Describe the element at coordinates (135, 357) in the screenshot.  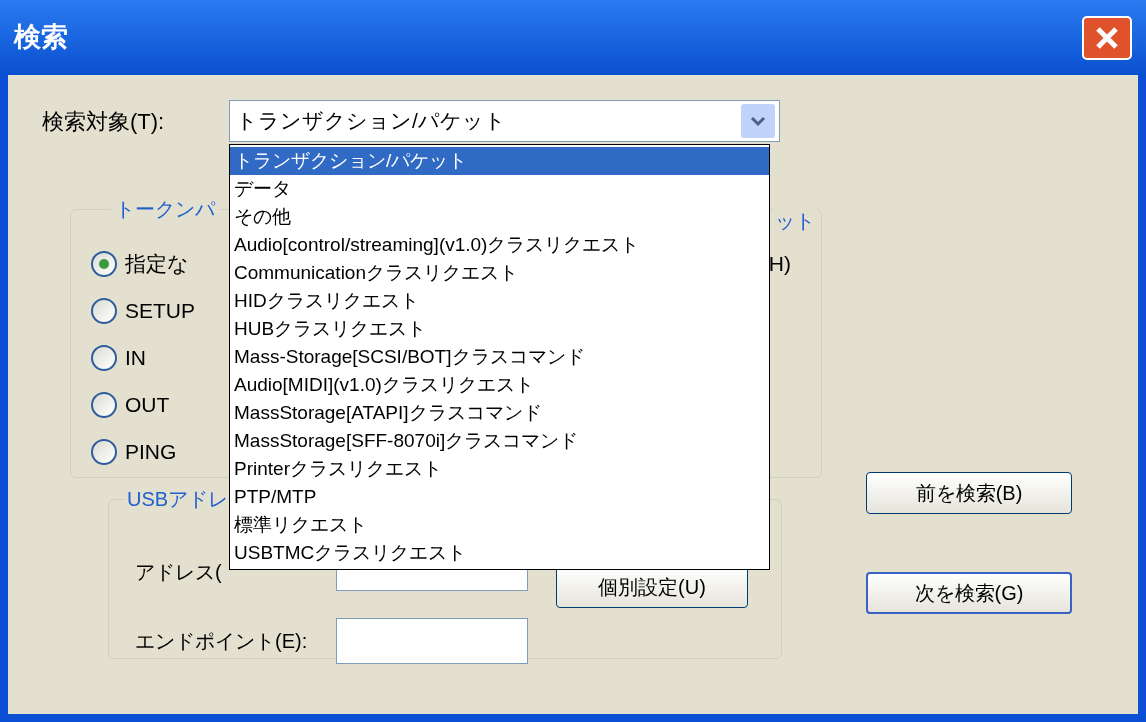
I see `radio-label: IN` at that location.